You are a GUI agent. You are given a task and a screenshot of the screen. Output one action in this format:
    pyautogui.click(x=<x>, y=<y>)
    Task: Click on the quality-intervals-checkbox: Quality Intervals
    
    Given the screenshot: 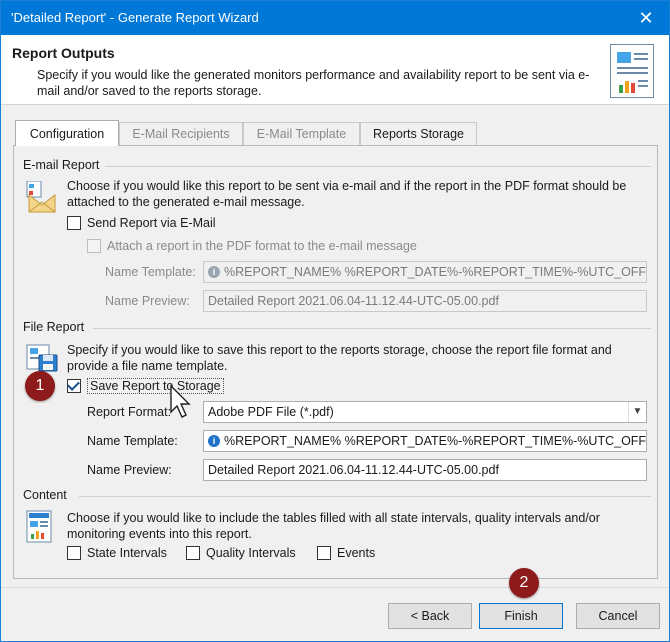 What is the action you would take?
    pyautogui.click(x=241, y=553)
    